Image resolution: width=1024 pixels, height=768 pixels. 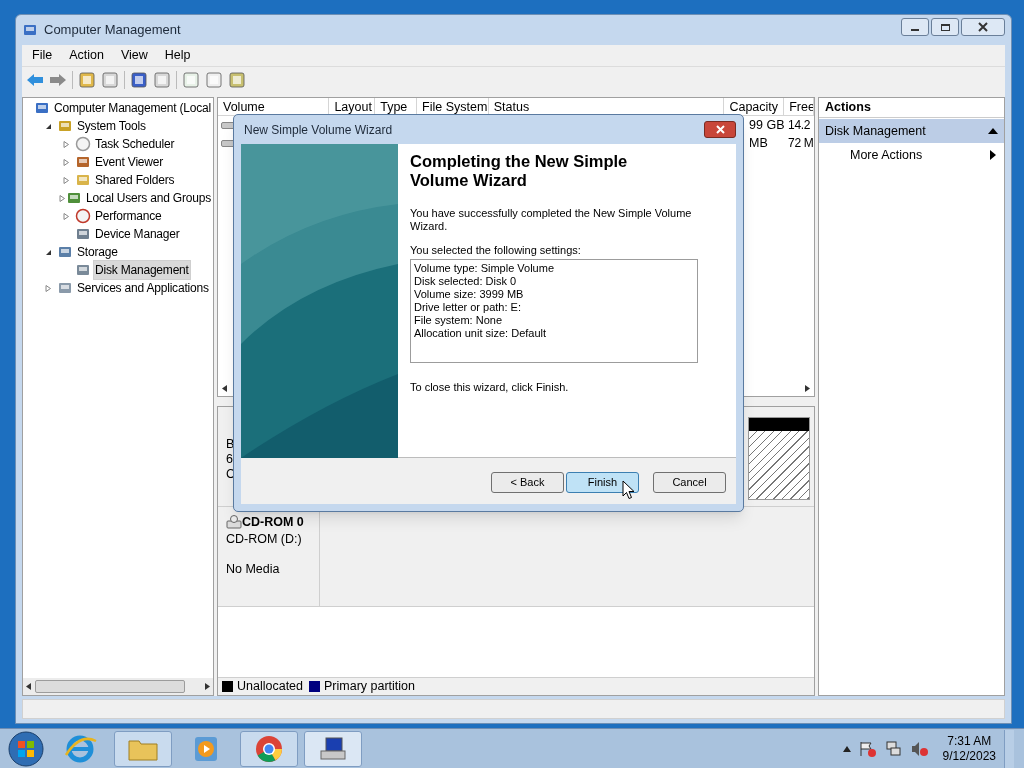 I want to click on tree-item: Disk Management, so click(x=142, y=270).